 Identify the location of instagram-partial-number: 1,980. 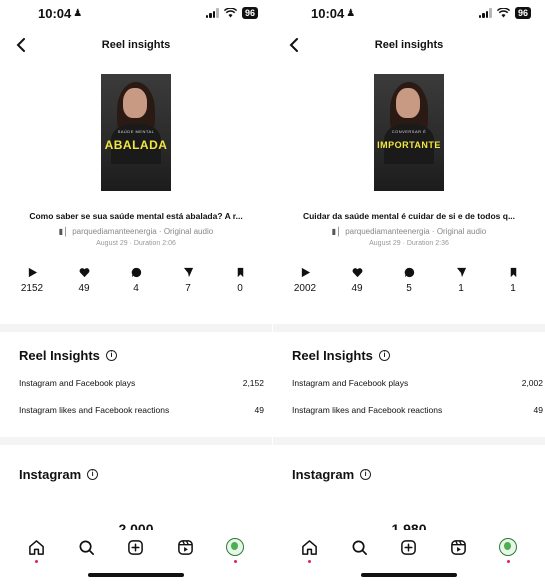
(409, 525).